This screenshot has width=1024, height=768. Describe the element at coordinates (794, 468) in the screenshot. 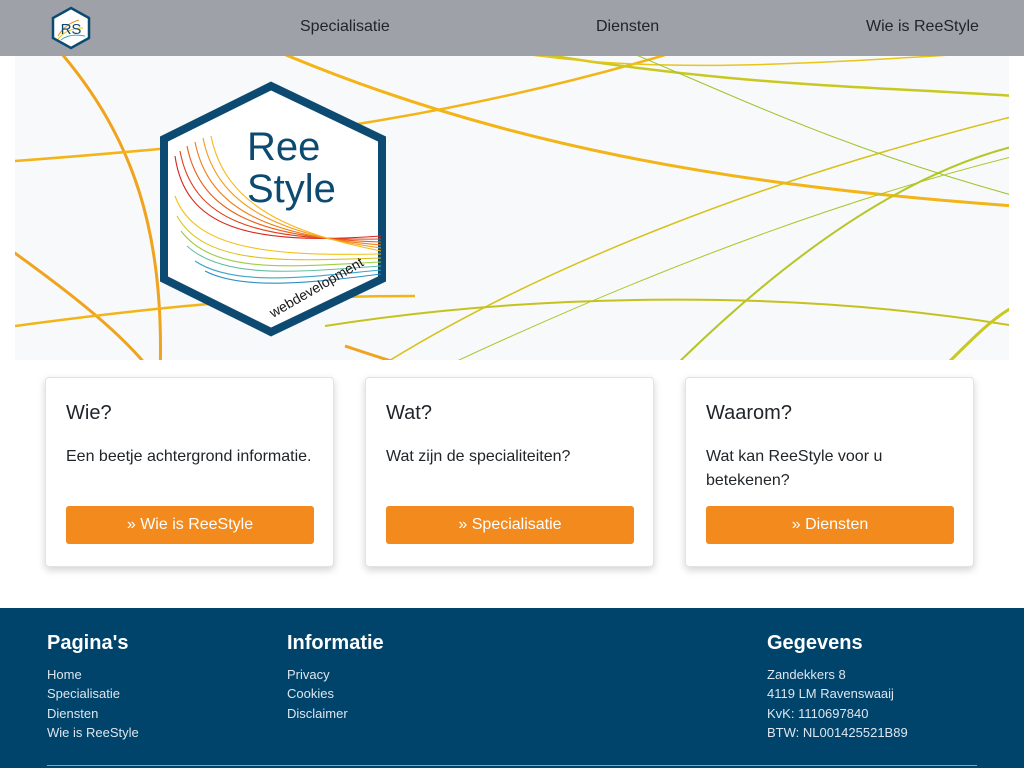

I see `card-text: Wat kan ReeStyle voor u betekenen?` at that location.